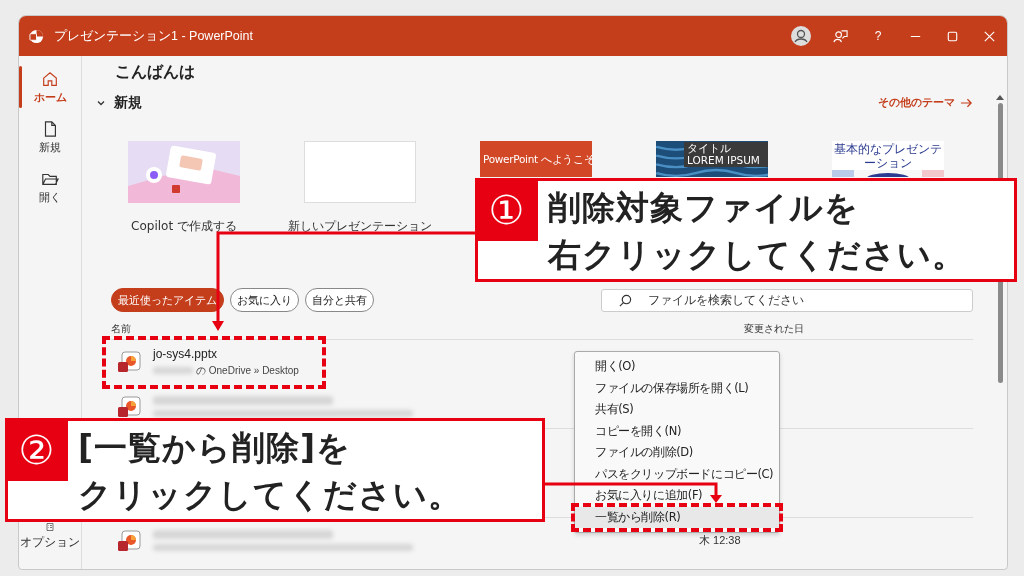 Image resolution: width=1024 pixels, height=576 pixels. Describe the element at coordinates (50, 187) in the screenshot. I see `nav-item: 開く` at that location.